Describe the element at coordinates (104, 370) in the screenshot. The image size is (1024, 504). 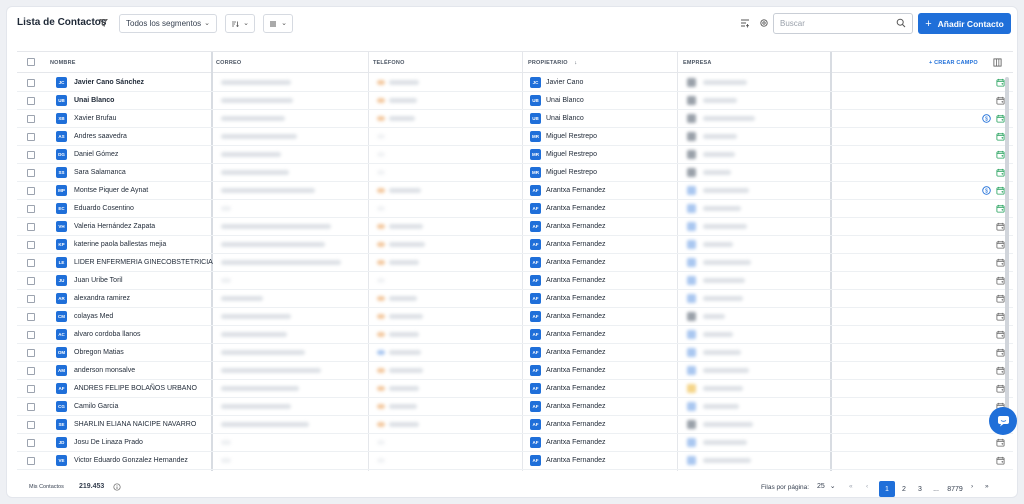
I see `contact-name: anderson monsalve` at that location.